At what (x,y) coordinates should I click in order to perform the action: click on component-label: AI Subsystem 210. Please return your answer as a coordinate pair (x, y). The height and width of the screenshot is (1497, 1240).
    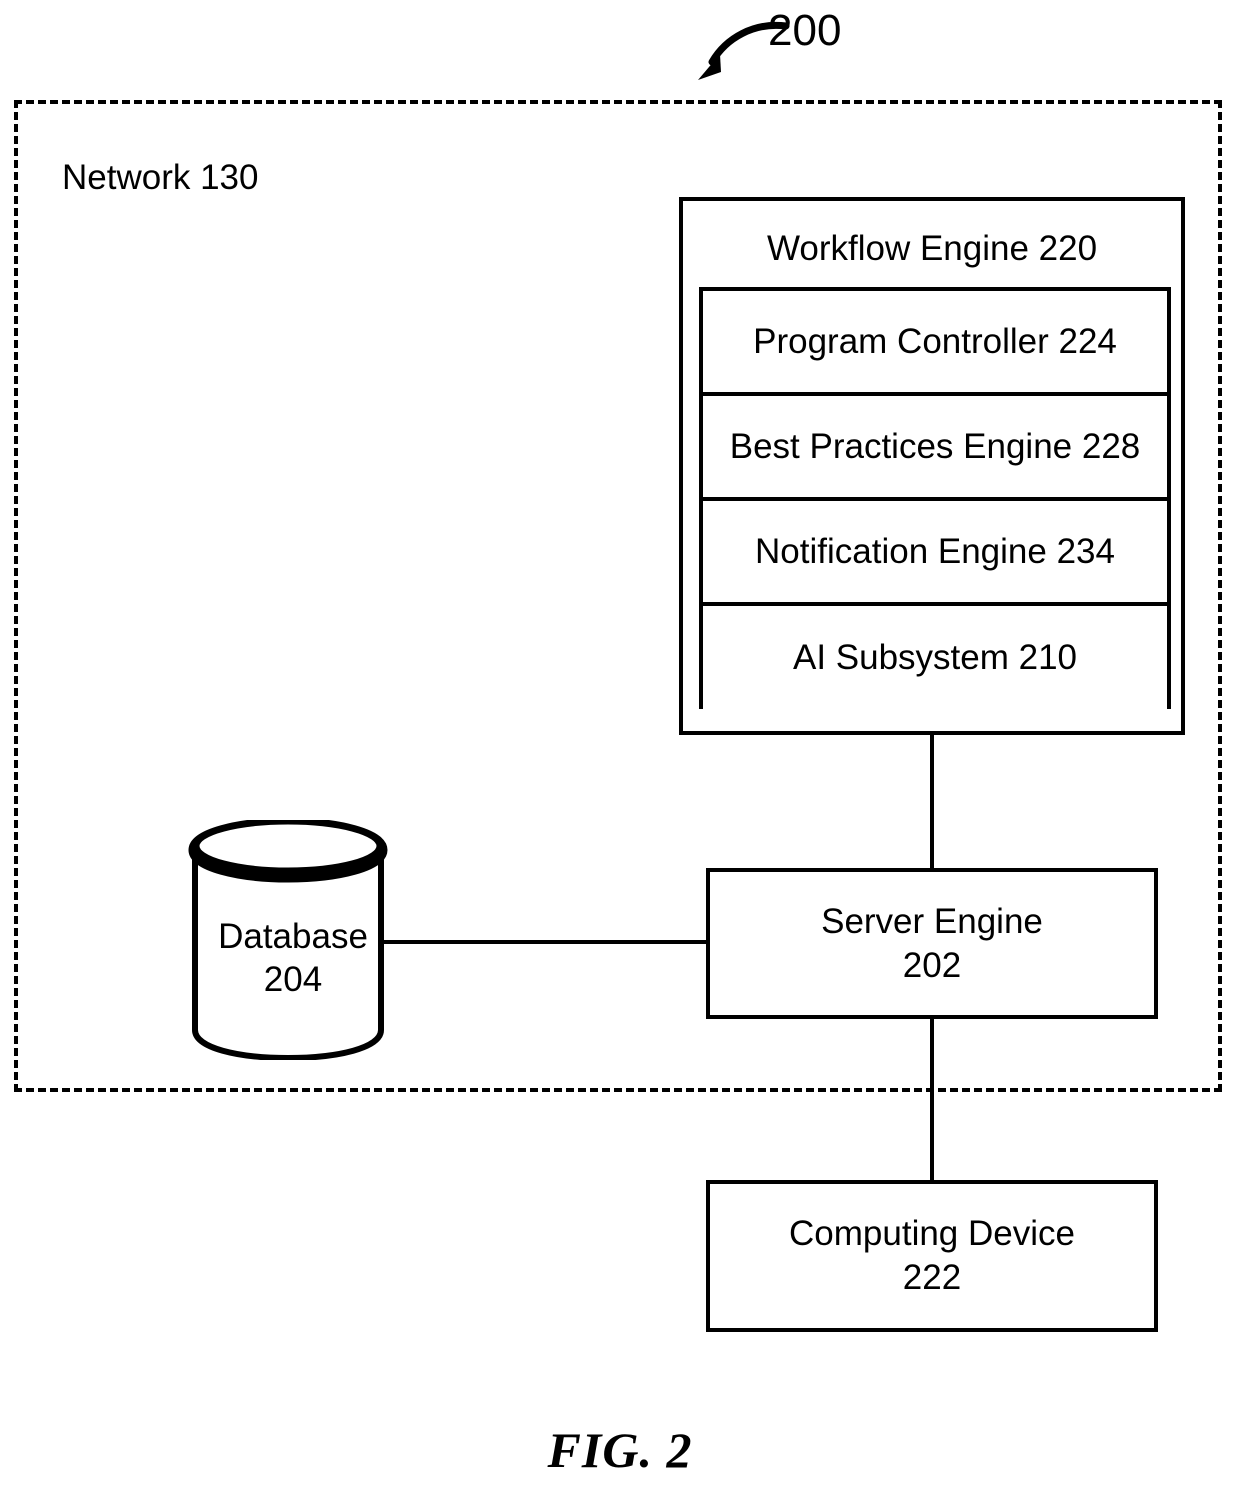
    Looking at the image, I should click on (935, 657).